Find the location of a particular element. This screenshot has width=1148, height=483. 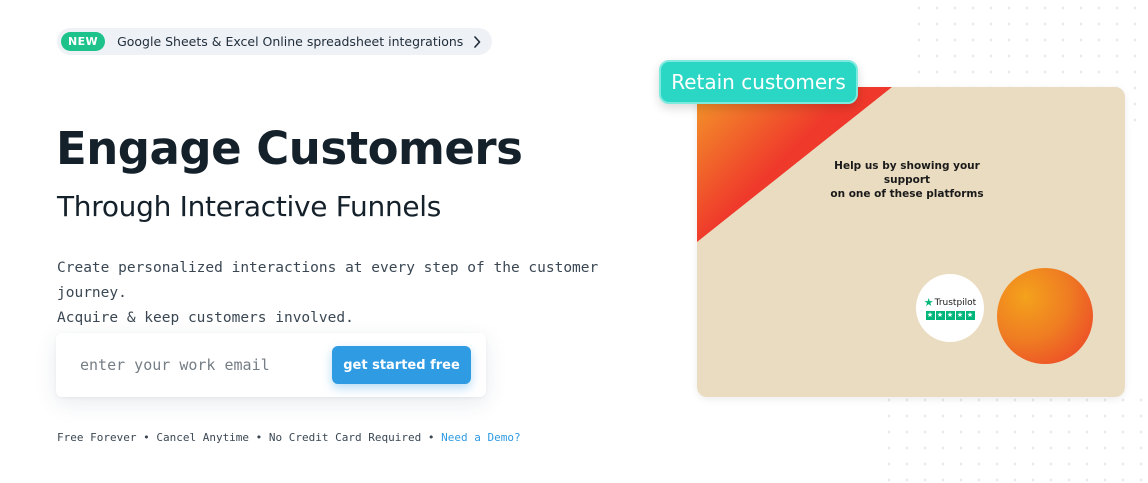

hero-description-line: Acquire & keep customers involved. is located at coordinates (205, 318).